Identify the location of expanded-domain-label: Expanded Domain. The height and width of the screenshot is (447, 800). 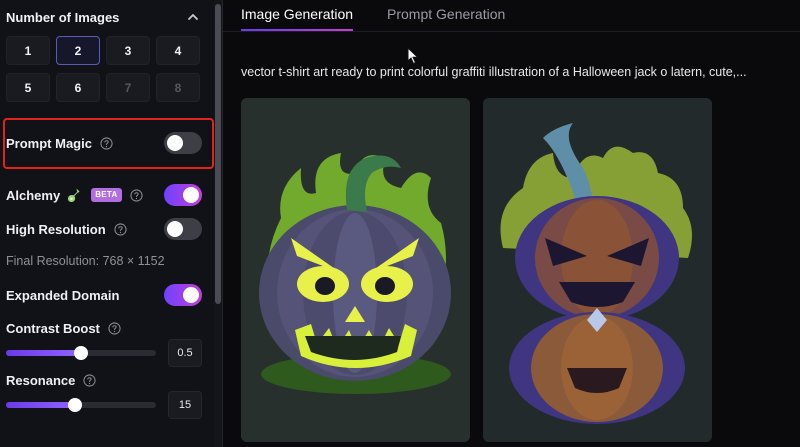
(63, 295).